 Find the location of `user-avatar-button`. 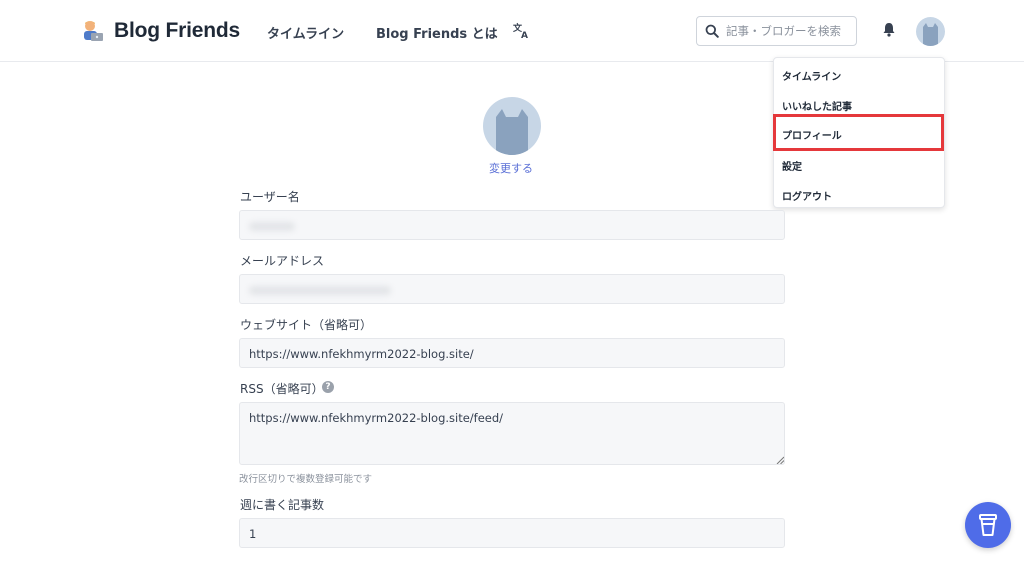

user-avatar-button is located at coordinates (930, 31).